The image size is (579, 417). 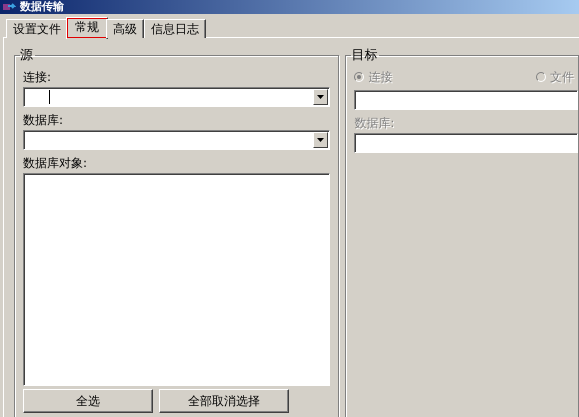 What do you see at coordinates (466, 100) in the screenshot?
I see `connection-field` at bounding box center [466, 100].